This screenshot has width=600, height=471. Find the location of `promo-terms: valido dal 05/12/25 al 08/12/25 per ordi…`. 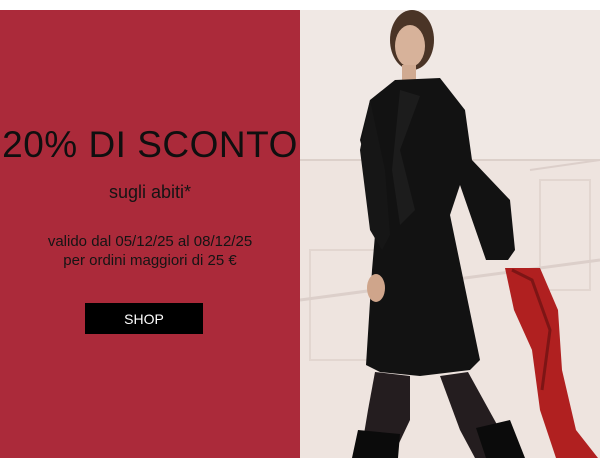

promo-terms: valido dal 05/12/25 al 08/12/25 per ordi… is located at coordinates (150, 251).